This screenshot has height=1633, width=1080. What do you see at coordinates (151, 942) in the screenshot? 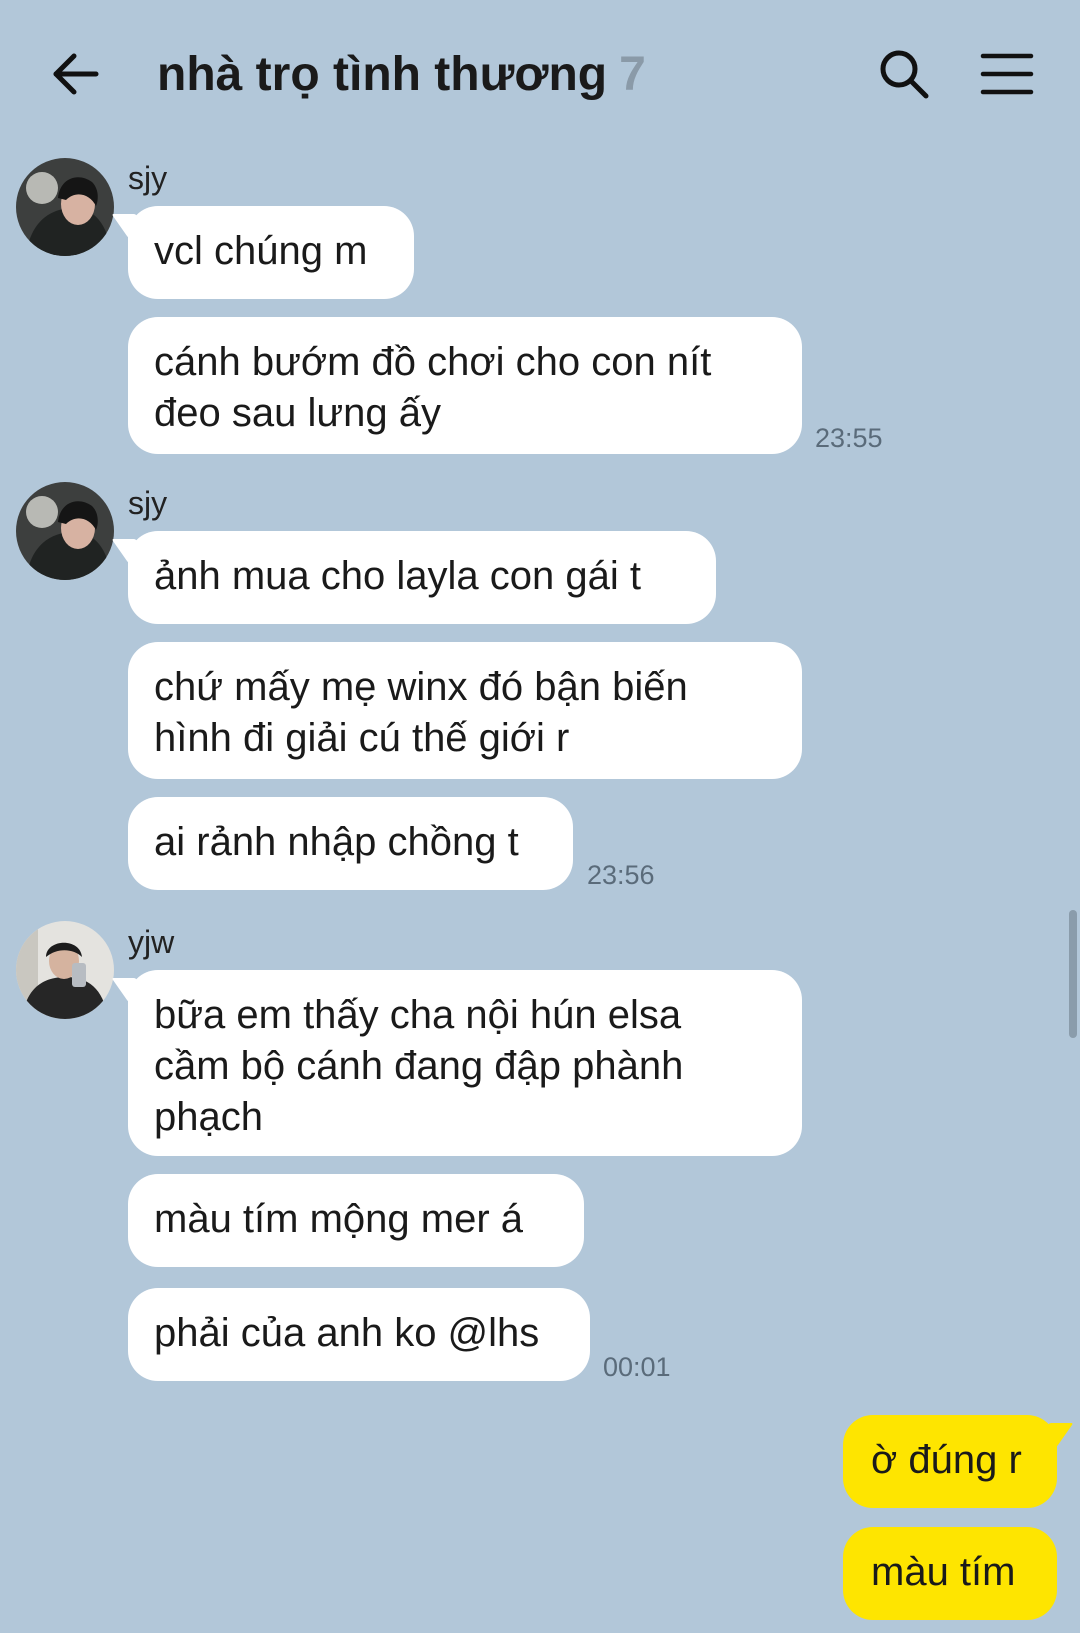
I see `sender-name: yjw` at bounding box center [151, 942].